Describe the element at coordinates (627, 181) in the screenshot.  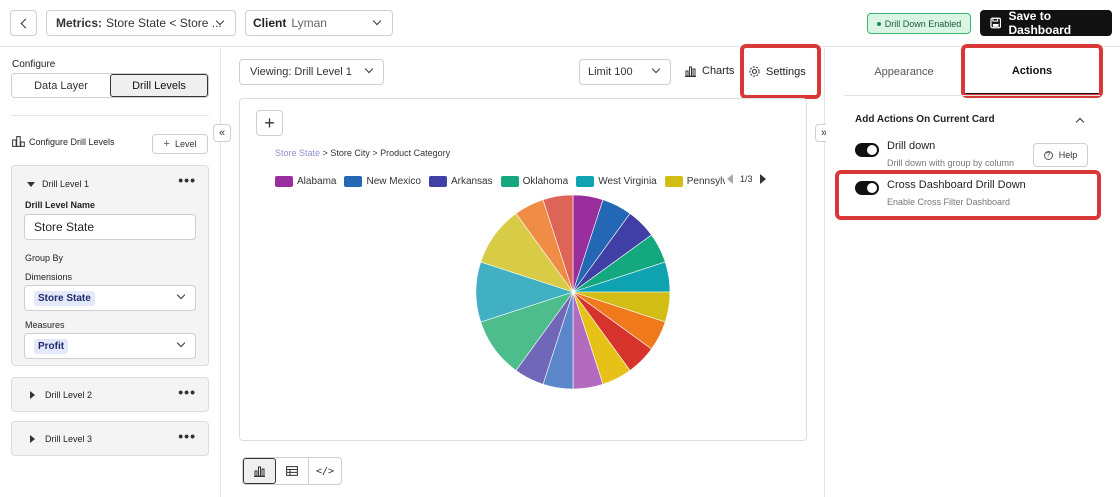
I see `legend-label: West Virginia` at that location.